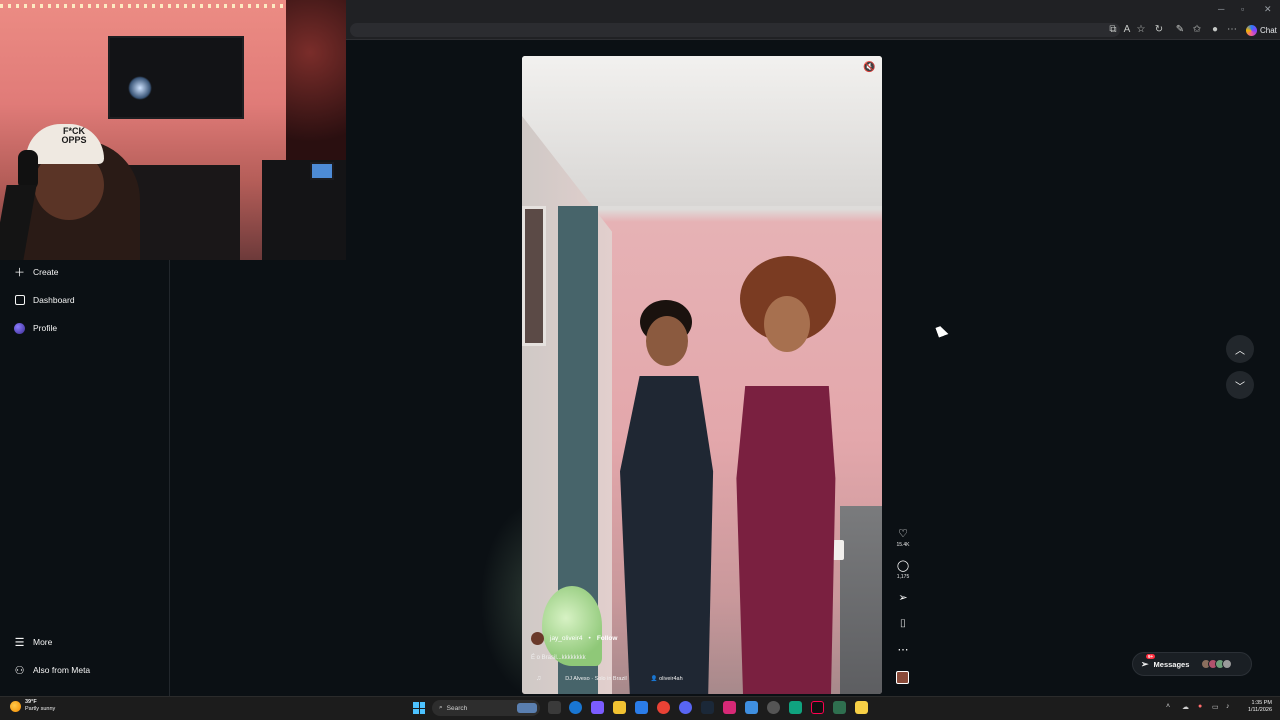 The width and height of the screenshot is (1280, 720). I want to click on copilot-app-icon, so click(597, 707).